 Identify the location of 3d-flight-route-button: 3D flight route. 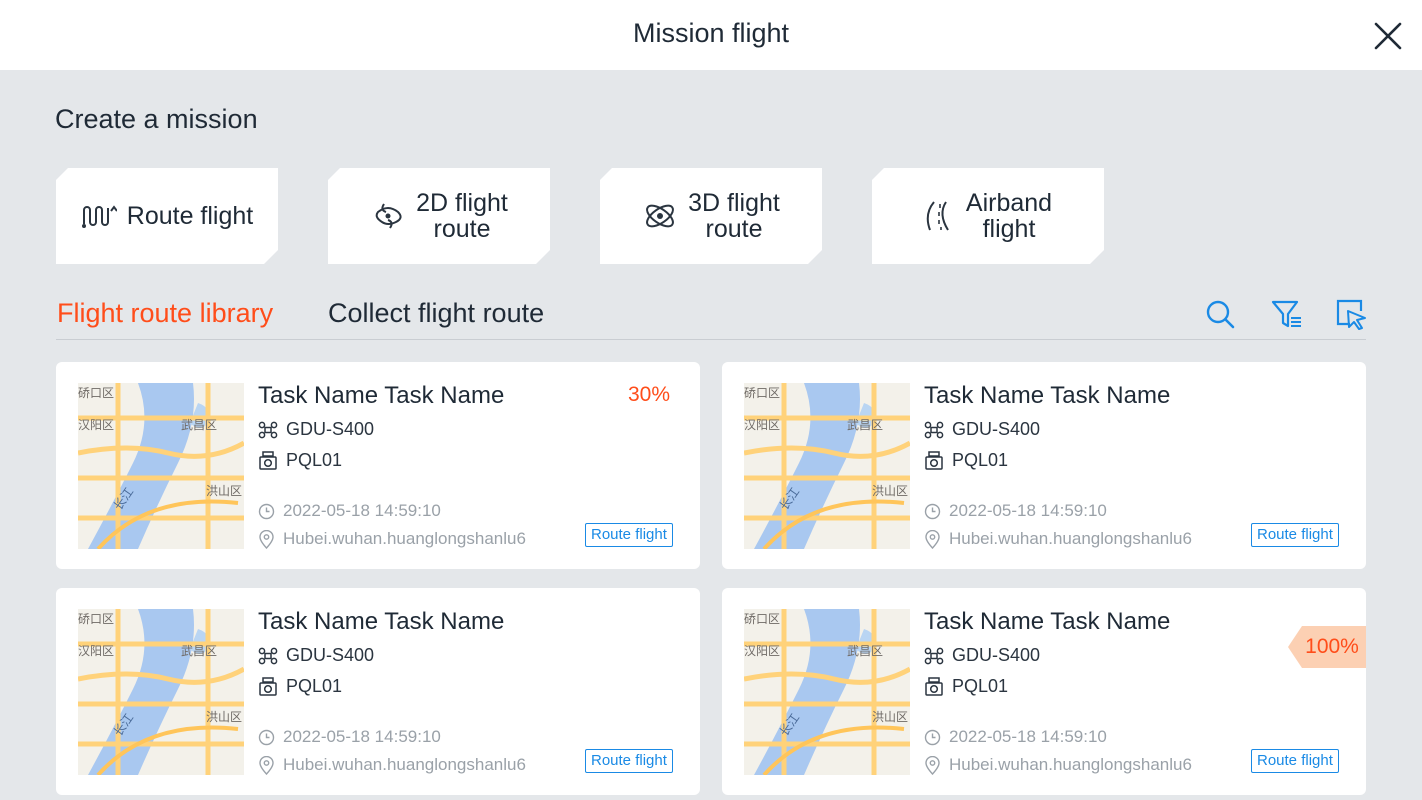
(711, 216).